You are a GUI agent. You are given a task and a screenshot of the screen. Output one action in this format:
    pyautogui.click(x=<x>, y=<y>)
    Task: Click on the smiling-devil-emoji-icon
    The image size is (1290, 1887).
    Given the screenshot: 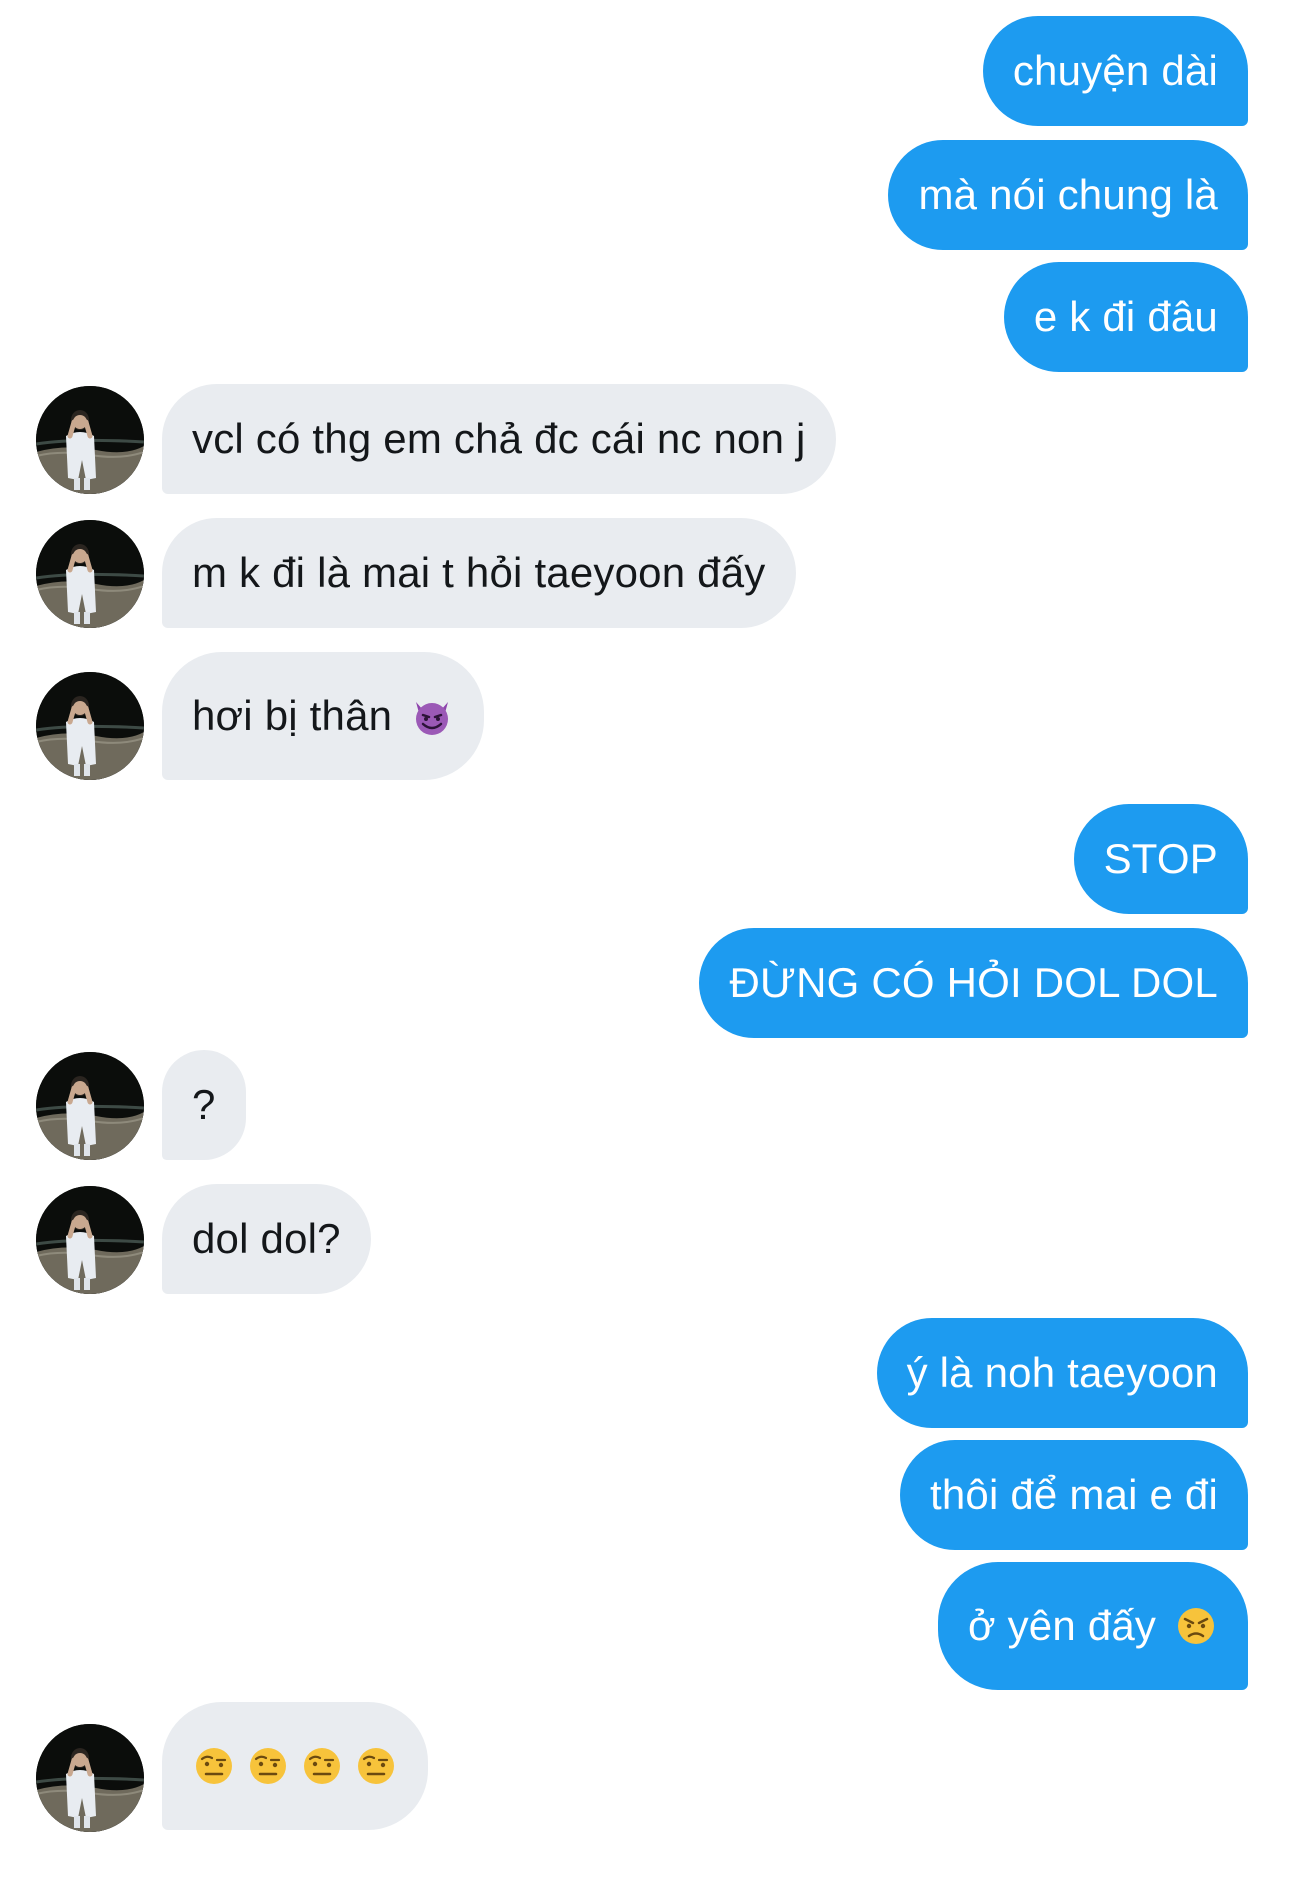 What is the action you would take?
    pyautogui.click(x=432, y=716)
    